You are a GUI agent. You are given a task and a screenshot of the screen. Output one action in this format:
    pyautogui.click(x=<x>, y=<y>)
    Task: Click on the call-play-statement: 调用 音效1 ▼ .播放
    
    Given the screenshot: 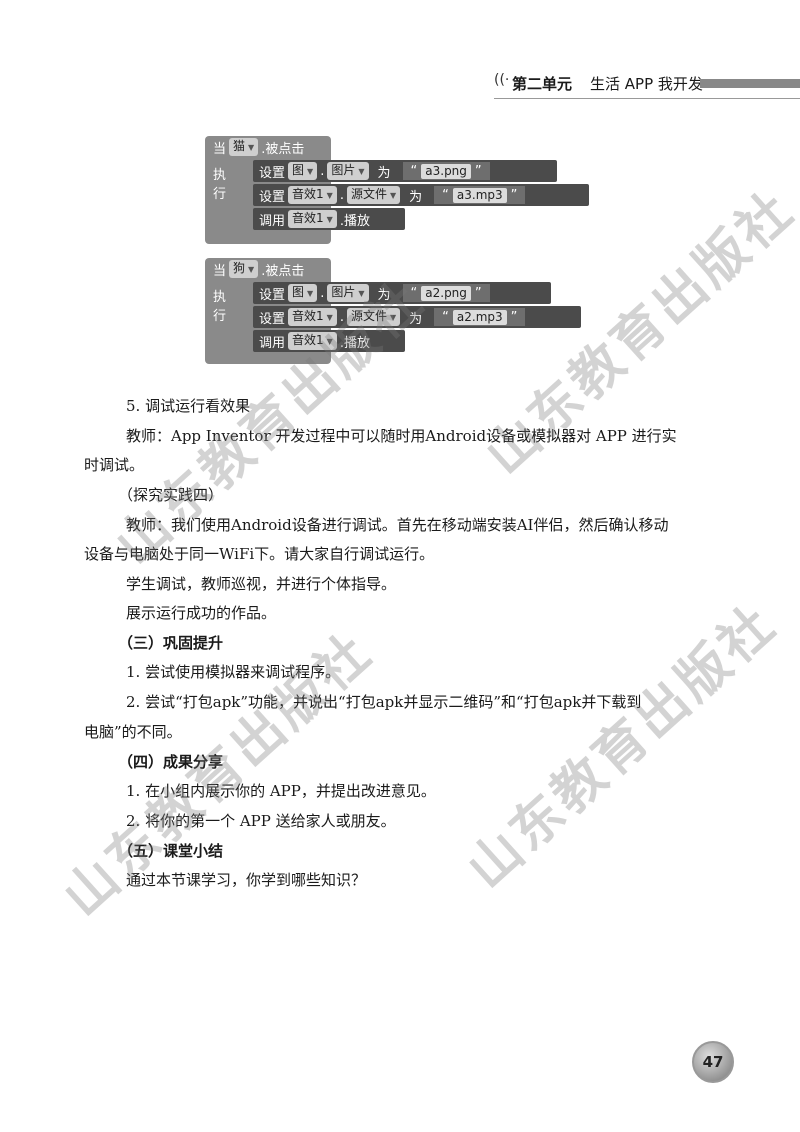 What is the action you would take?
    pyautogui.click(x=329, y=219)
    